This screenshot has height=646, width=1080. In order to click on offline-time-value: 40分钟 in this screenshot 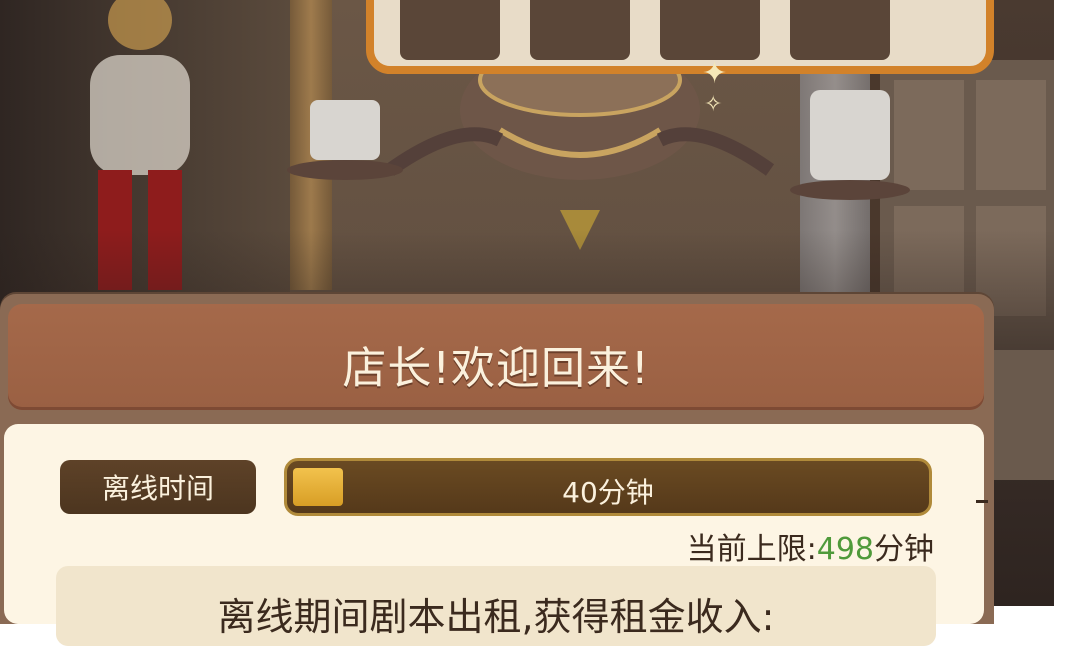, I will do `click(608, 492)`.